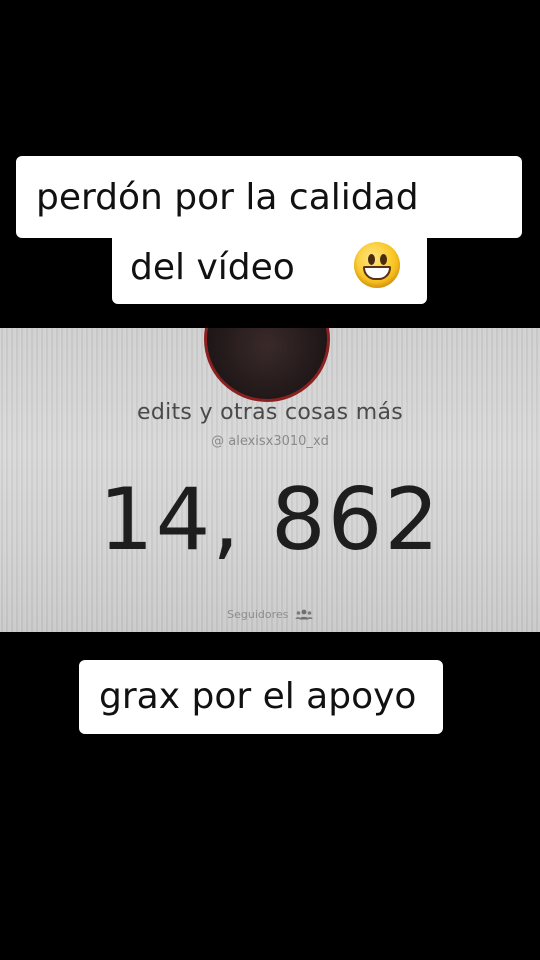 The width and height of the screenshot is (540, 960). Describe the element at coordinates (377, 265) in the screenshot. I see `grinning-emoji-icon` at that location.